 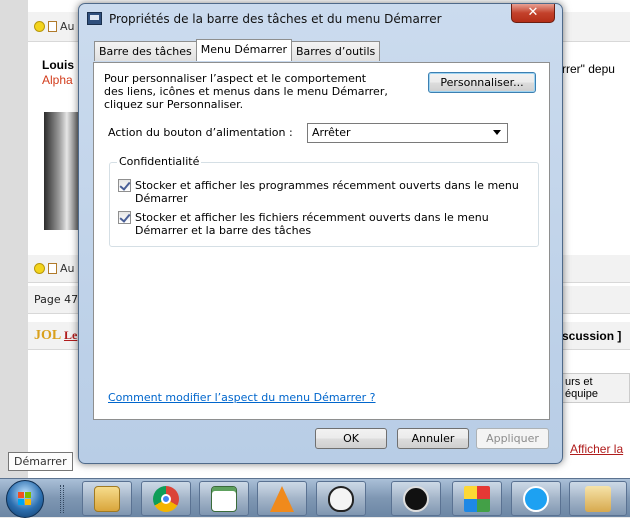 I want to click on cancel-button: Annuler, so click(x=433, y=438).